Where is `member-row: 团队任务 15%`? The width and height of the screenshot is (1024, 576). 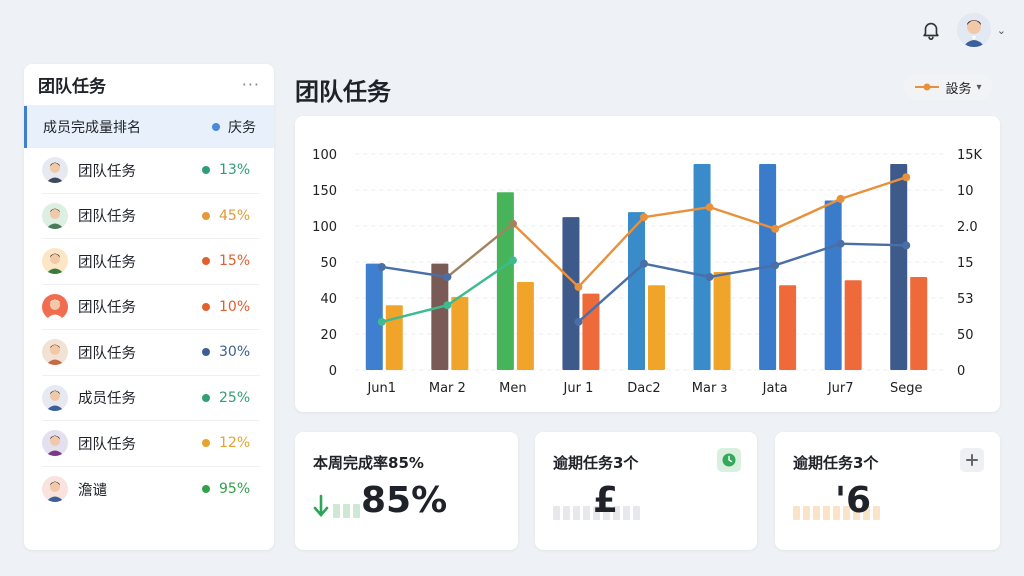
member-row: 团队任务 15% is located at coordinates (151, 262).